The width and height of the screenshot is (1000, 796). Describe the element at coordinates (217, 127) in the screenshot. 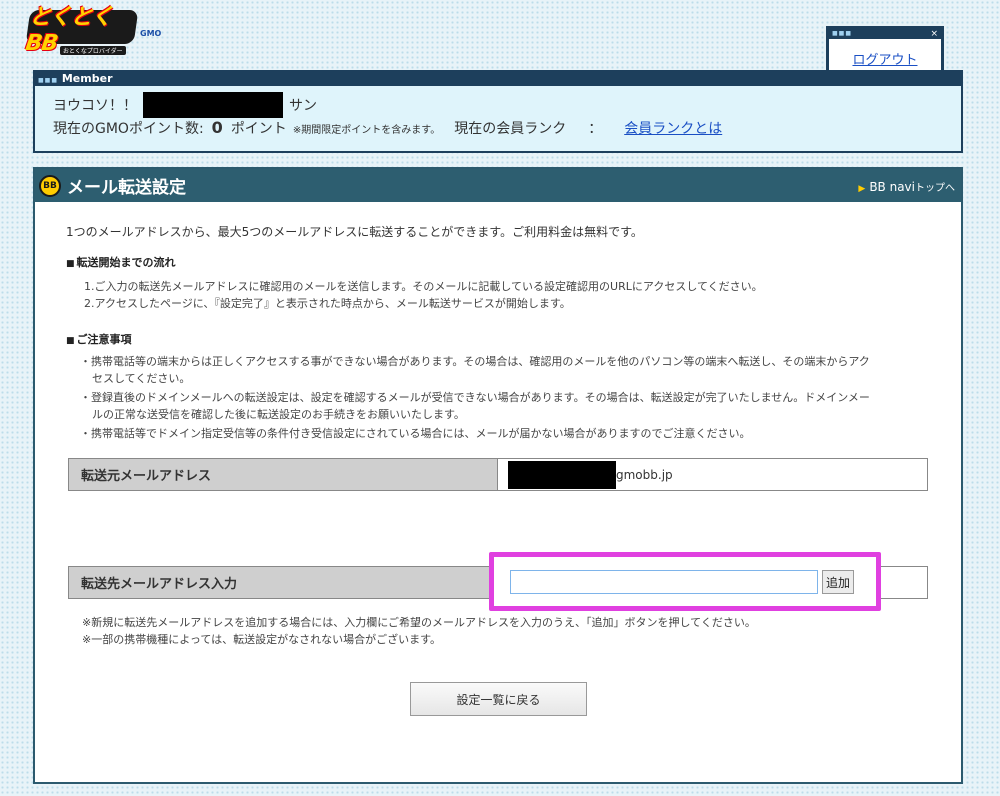

I see `points-value: 0` at that location.